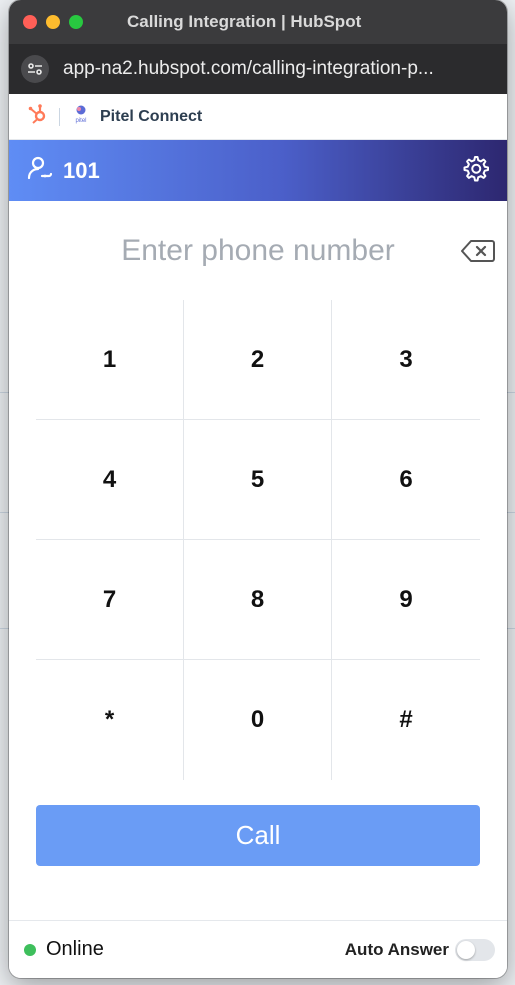  I want to click on key-2: 2, so click(258, 360).